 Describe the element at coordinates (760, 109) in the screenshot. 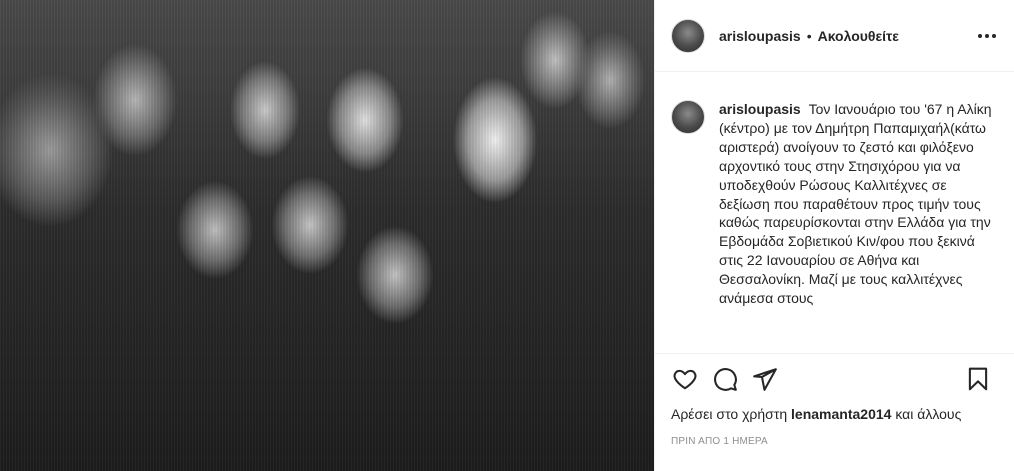

I see `caption-username: arisloupasis` at that location.